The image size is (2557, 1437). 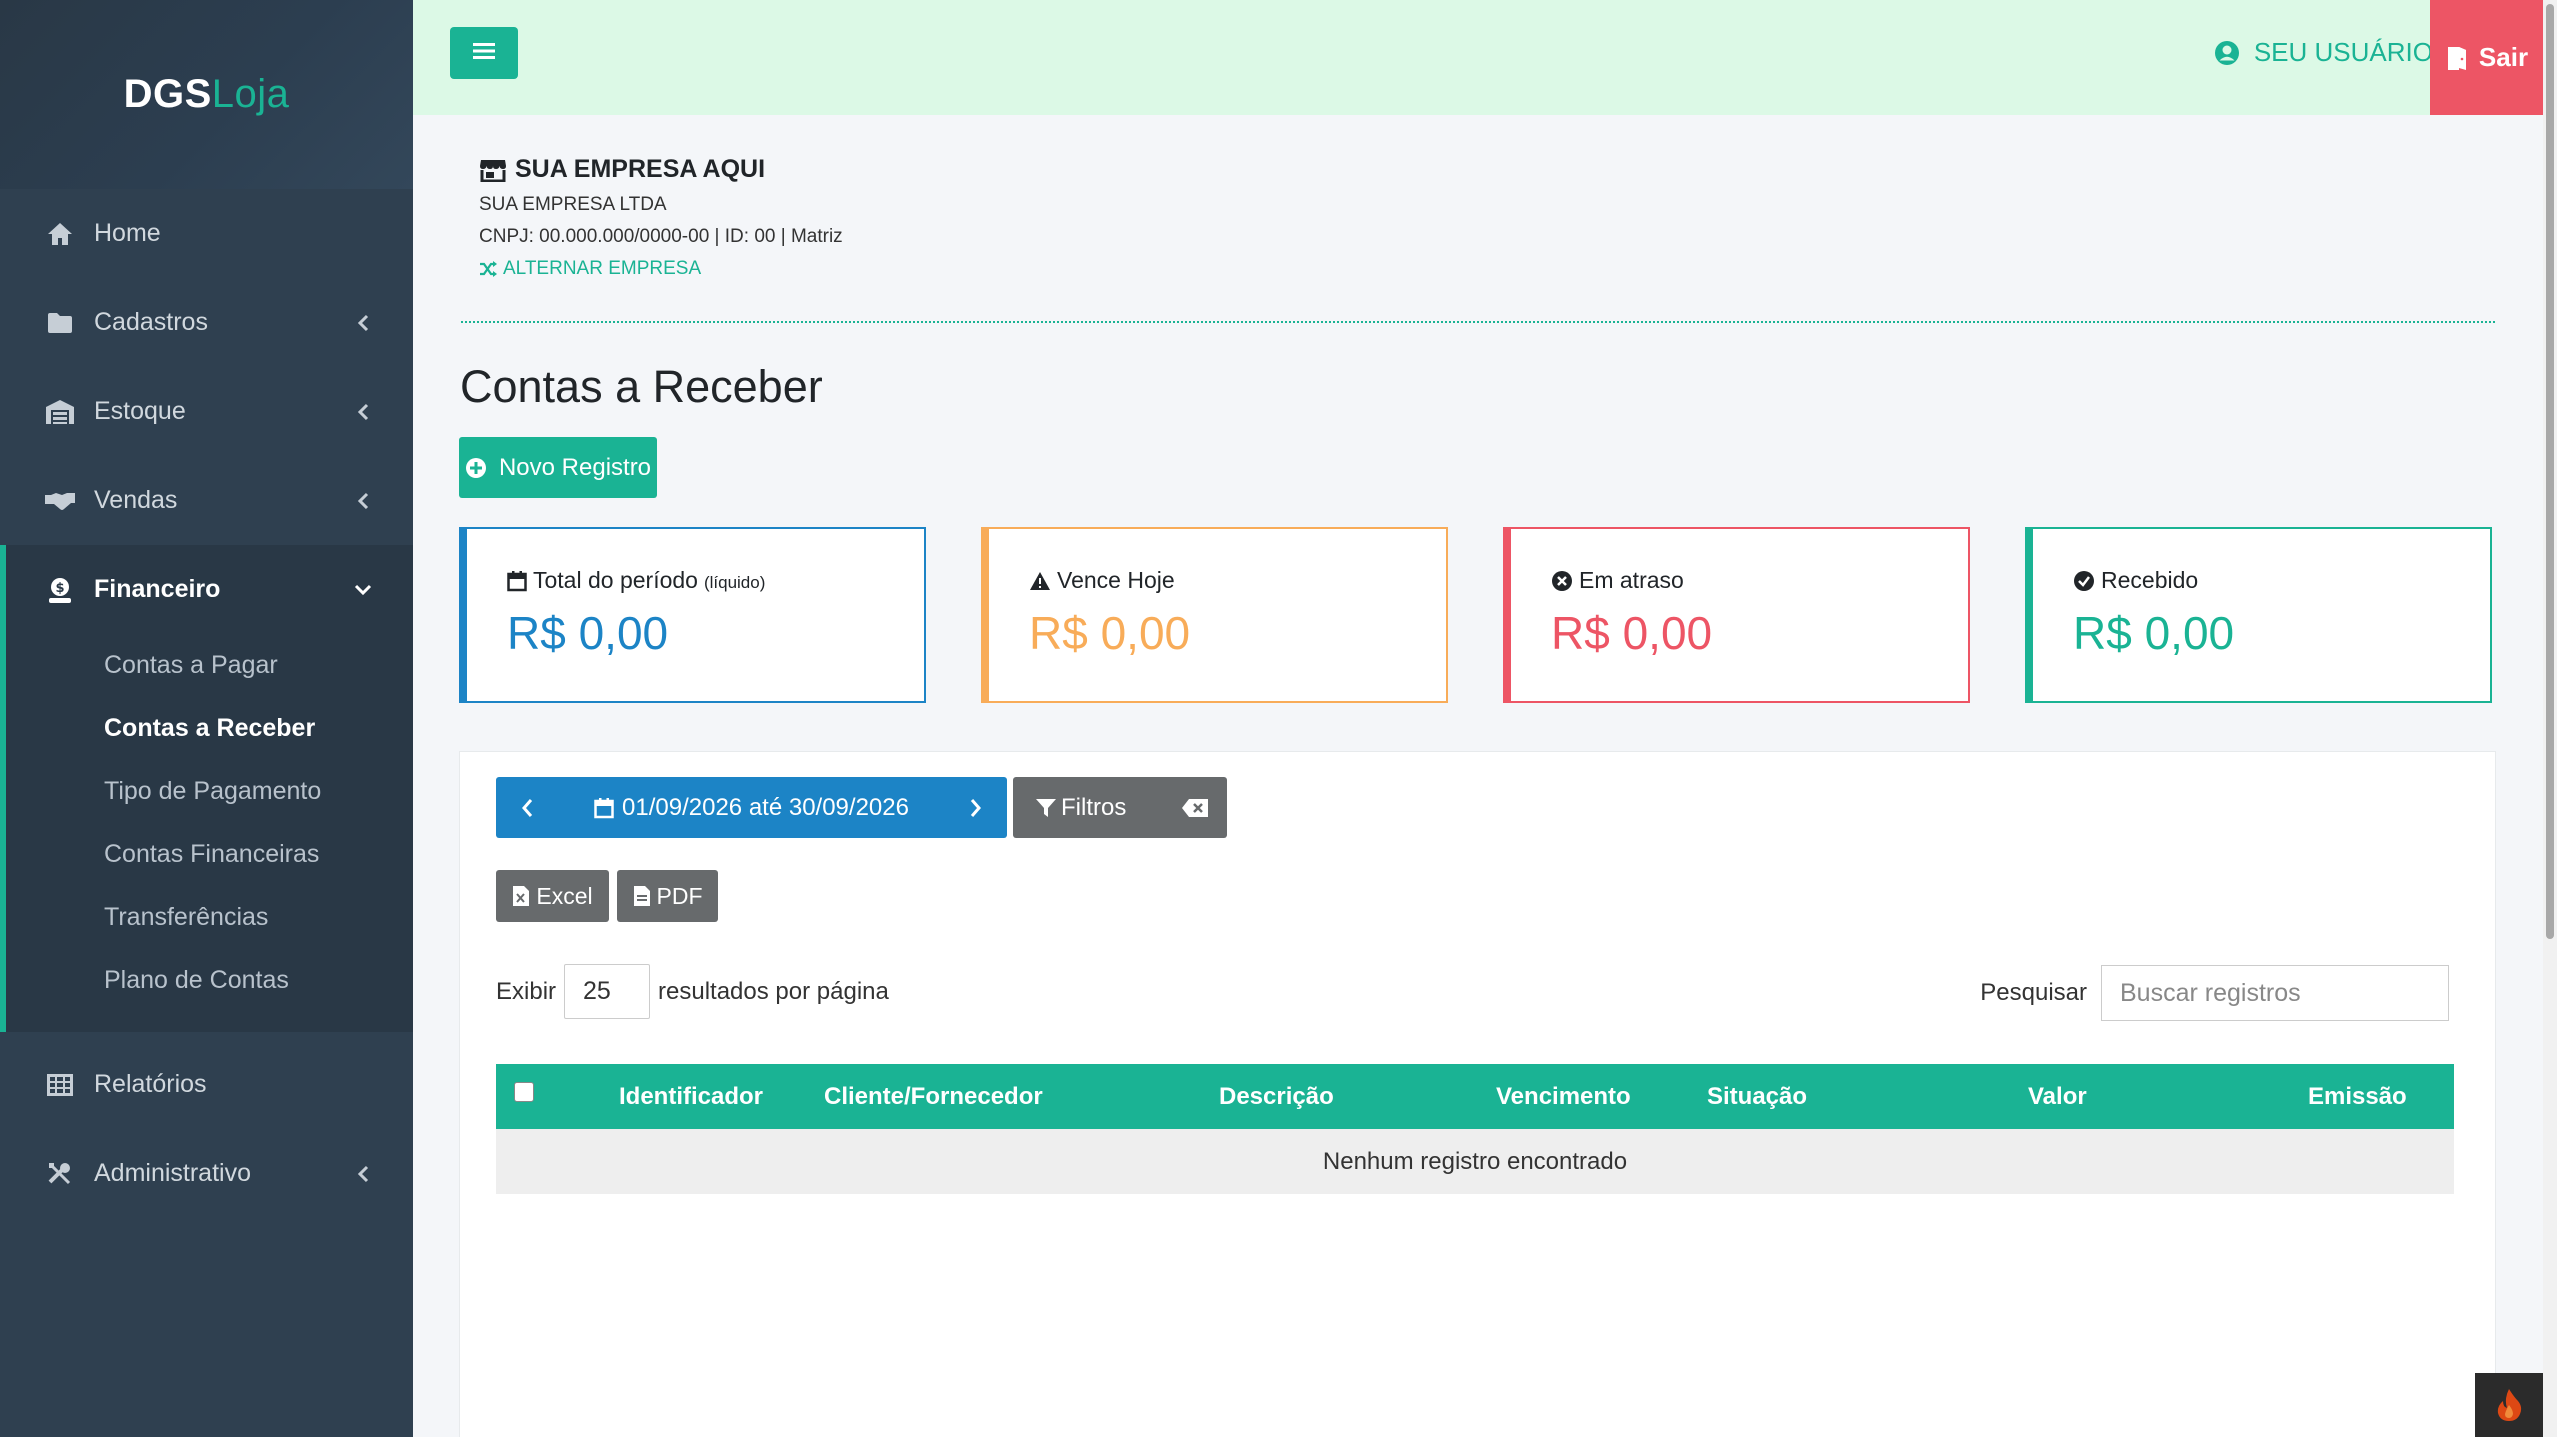 I want to click on company-name-text: SUA EMPRESA AQUI, so click(x=640, y=169).